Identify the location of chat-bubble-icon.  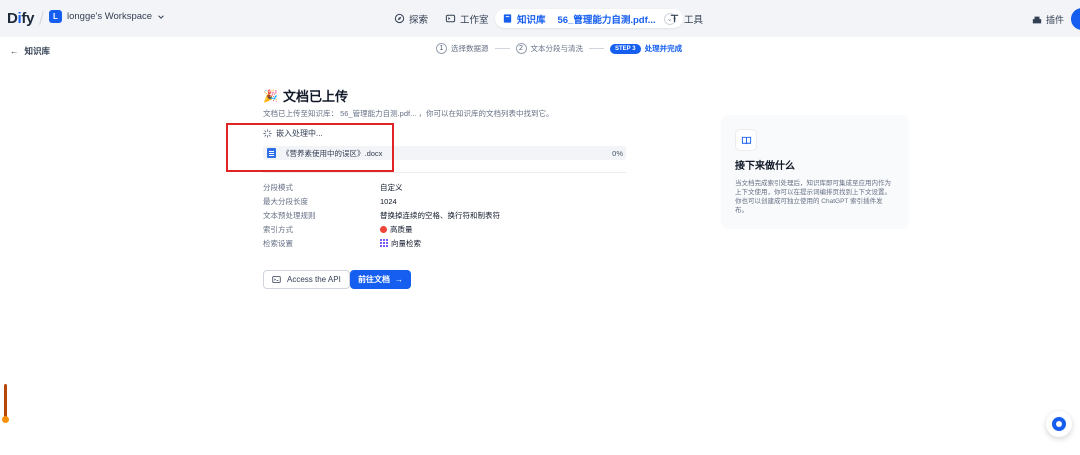
(1059, 424).